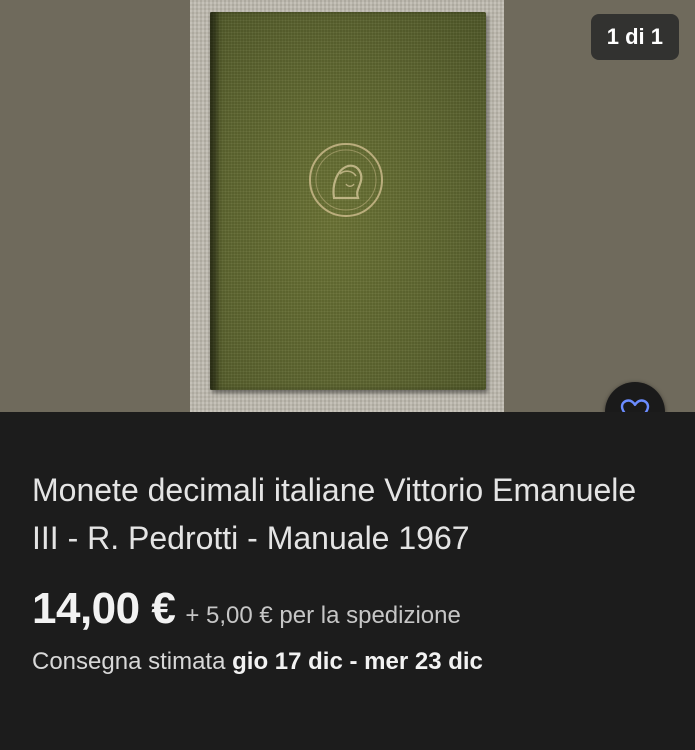 This screenshot has height=750, width=695. What do you see at coordinates (104, 608) in the screenshot?
I see `price: 14,00 €` at bounding box center [104, 608].